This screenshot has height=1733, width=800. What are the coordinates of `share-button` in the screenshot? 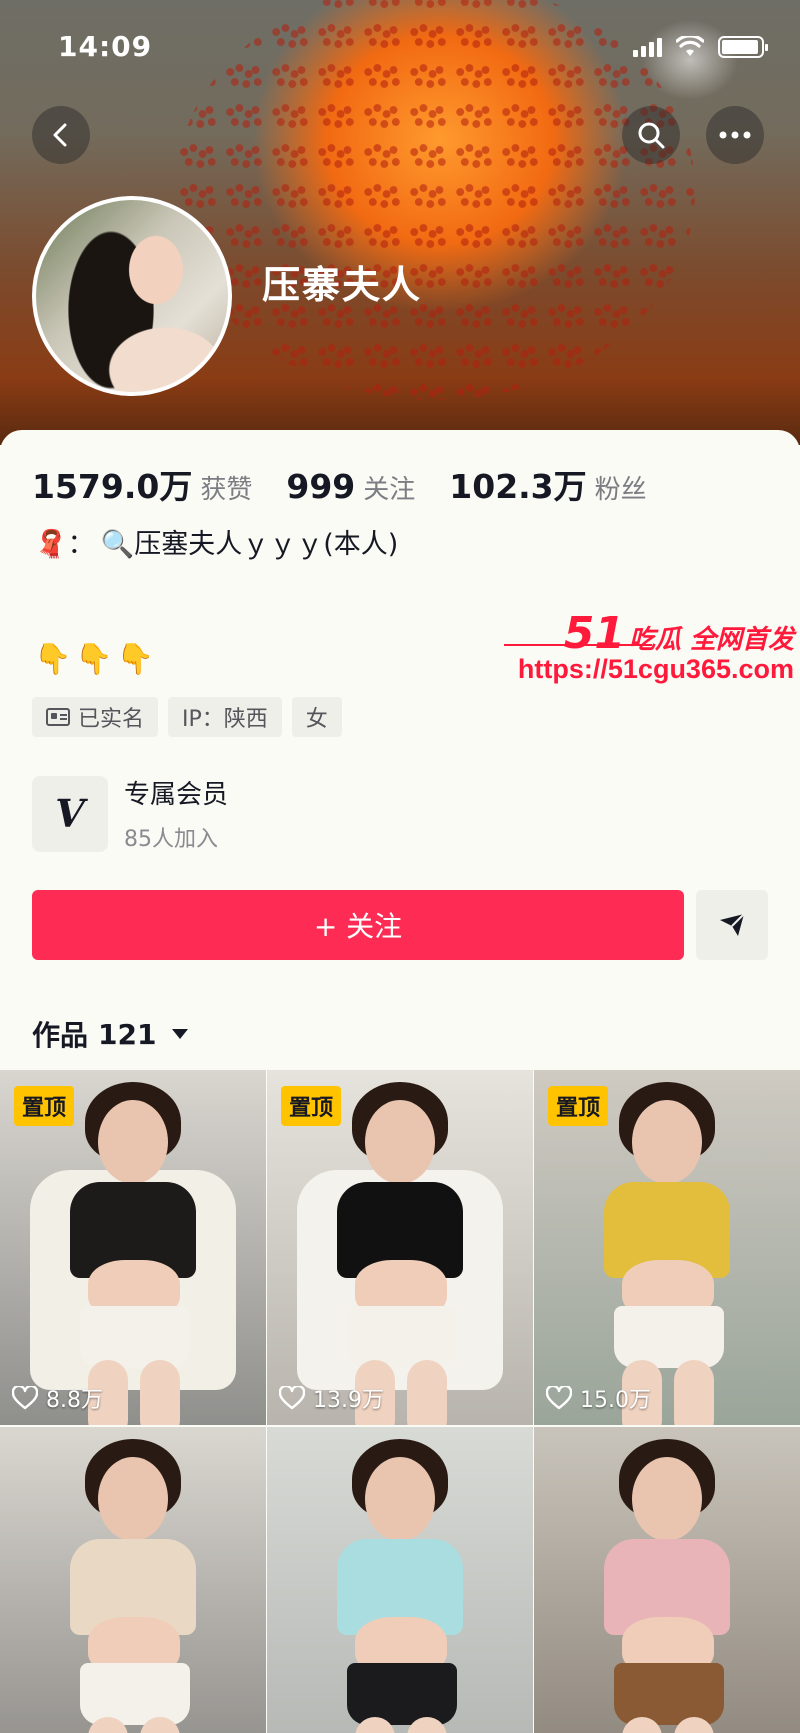 It's located at (732, 925).